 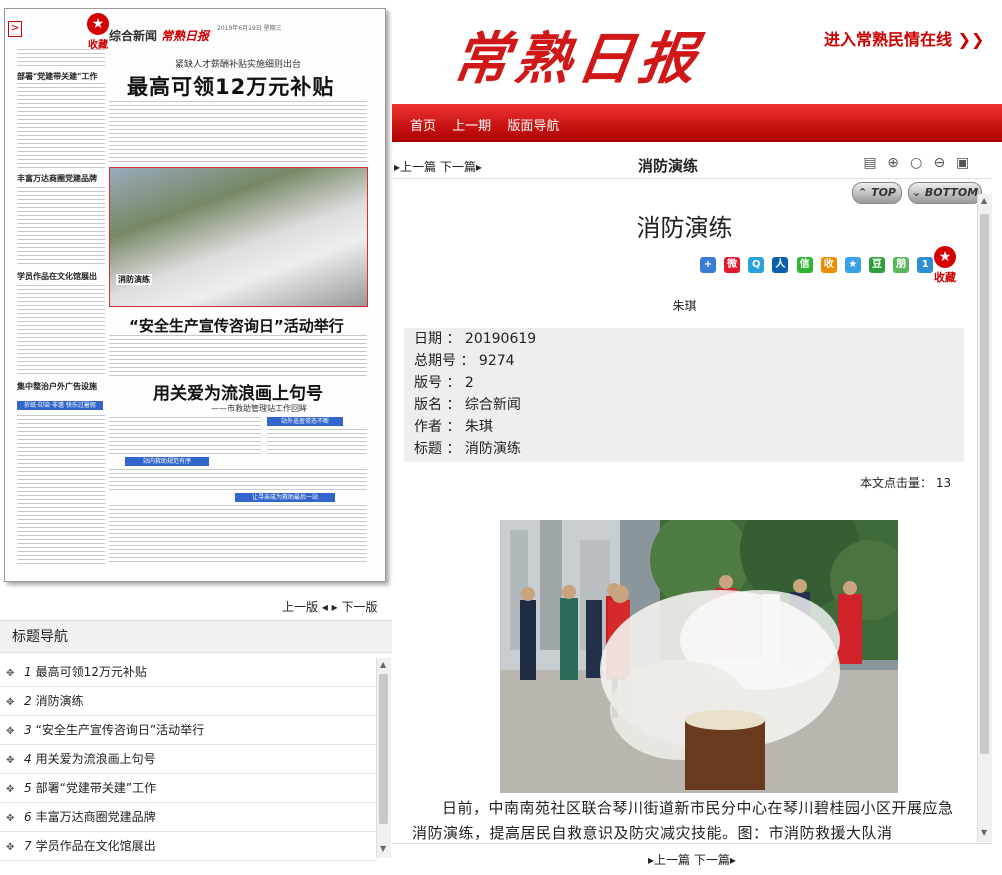 What do you see at coordinates (57, 276) in the screenshot?
I see `paper-side-title: 学员作品在文化馆展出` at bounding box center [57, 276].